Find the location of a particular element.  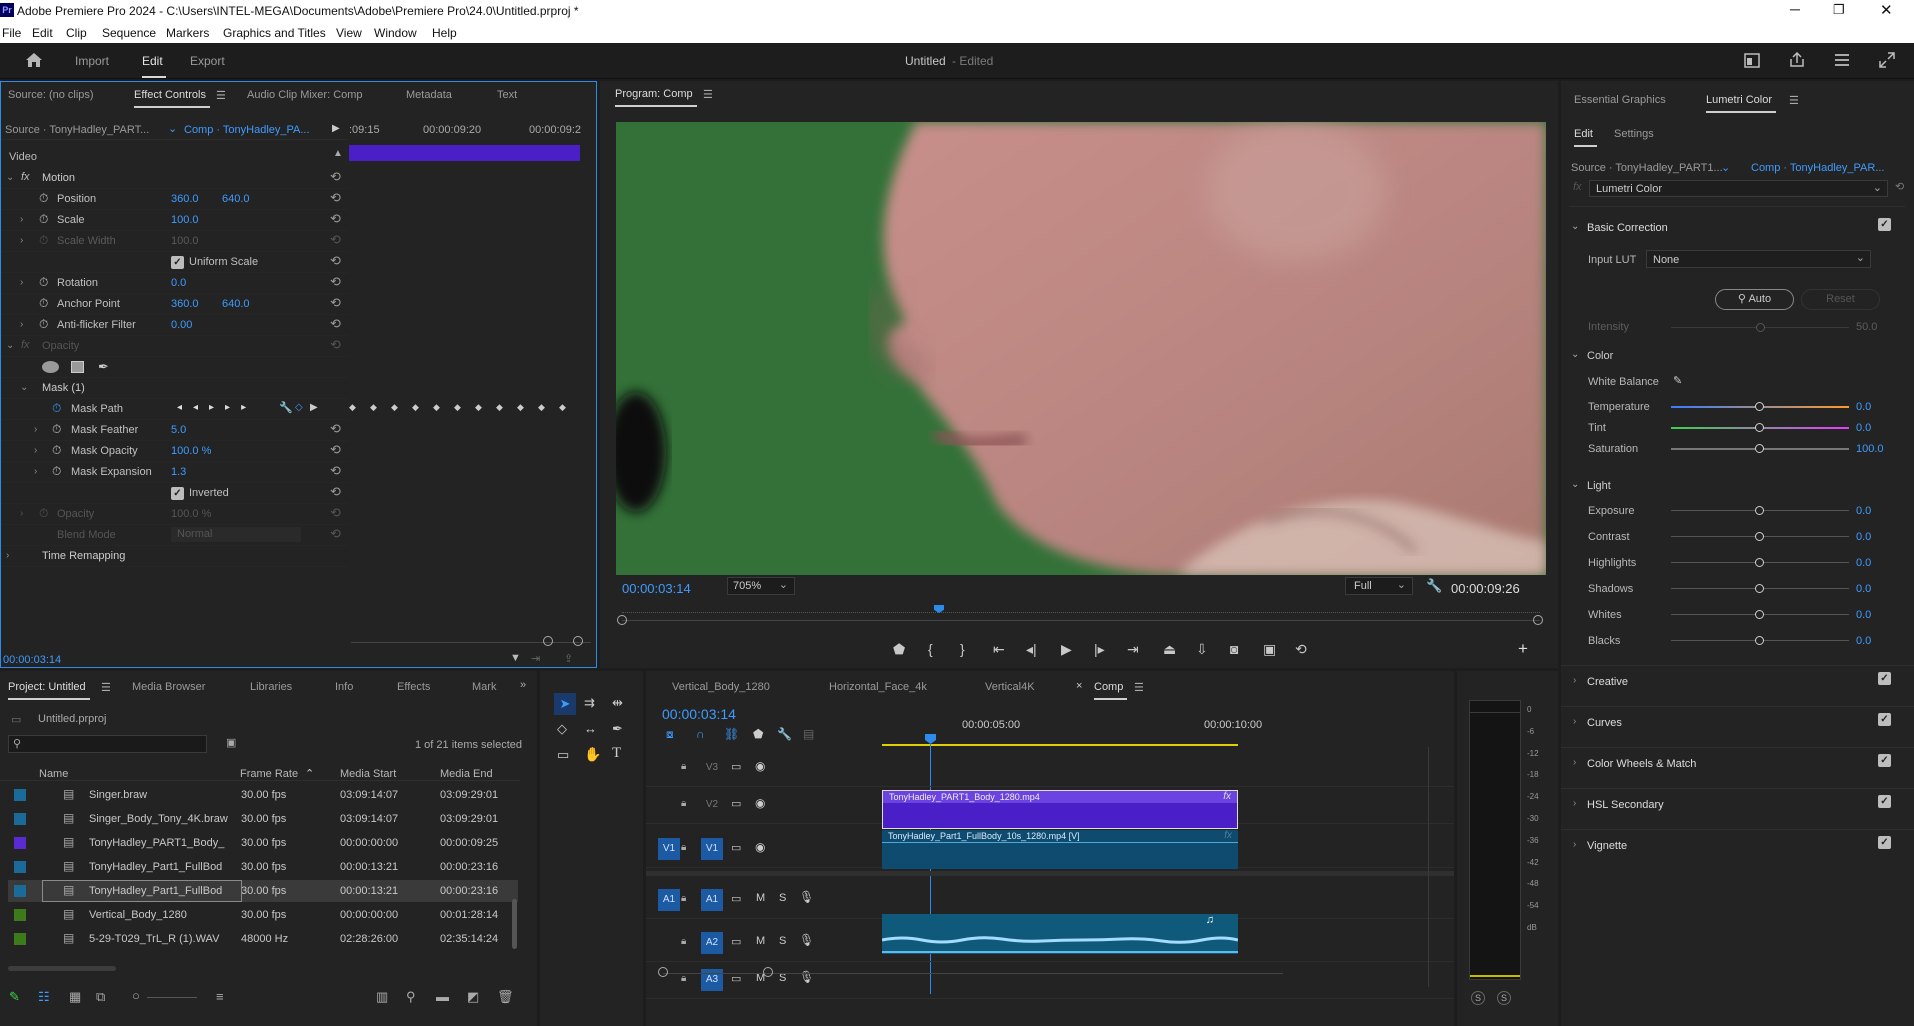

track-target: V1 is located at coordinates (712, 849).